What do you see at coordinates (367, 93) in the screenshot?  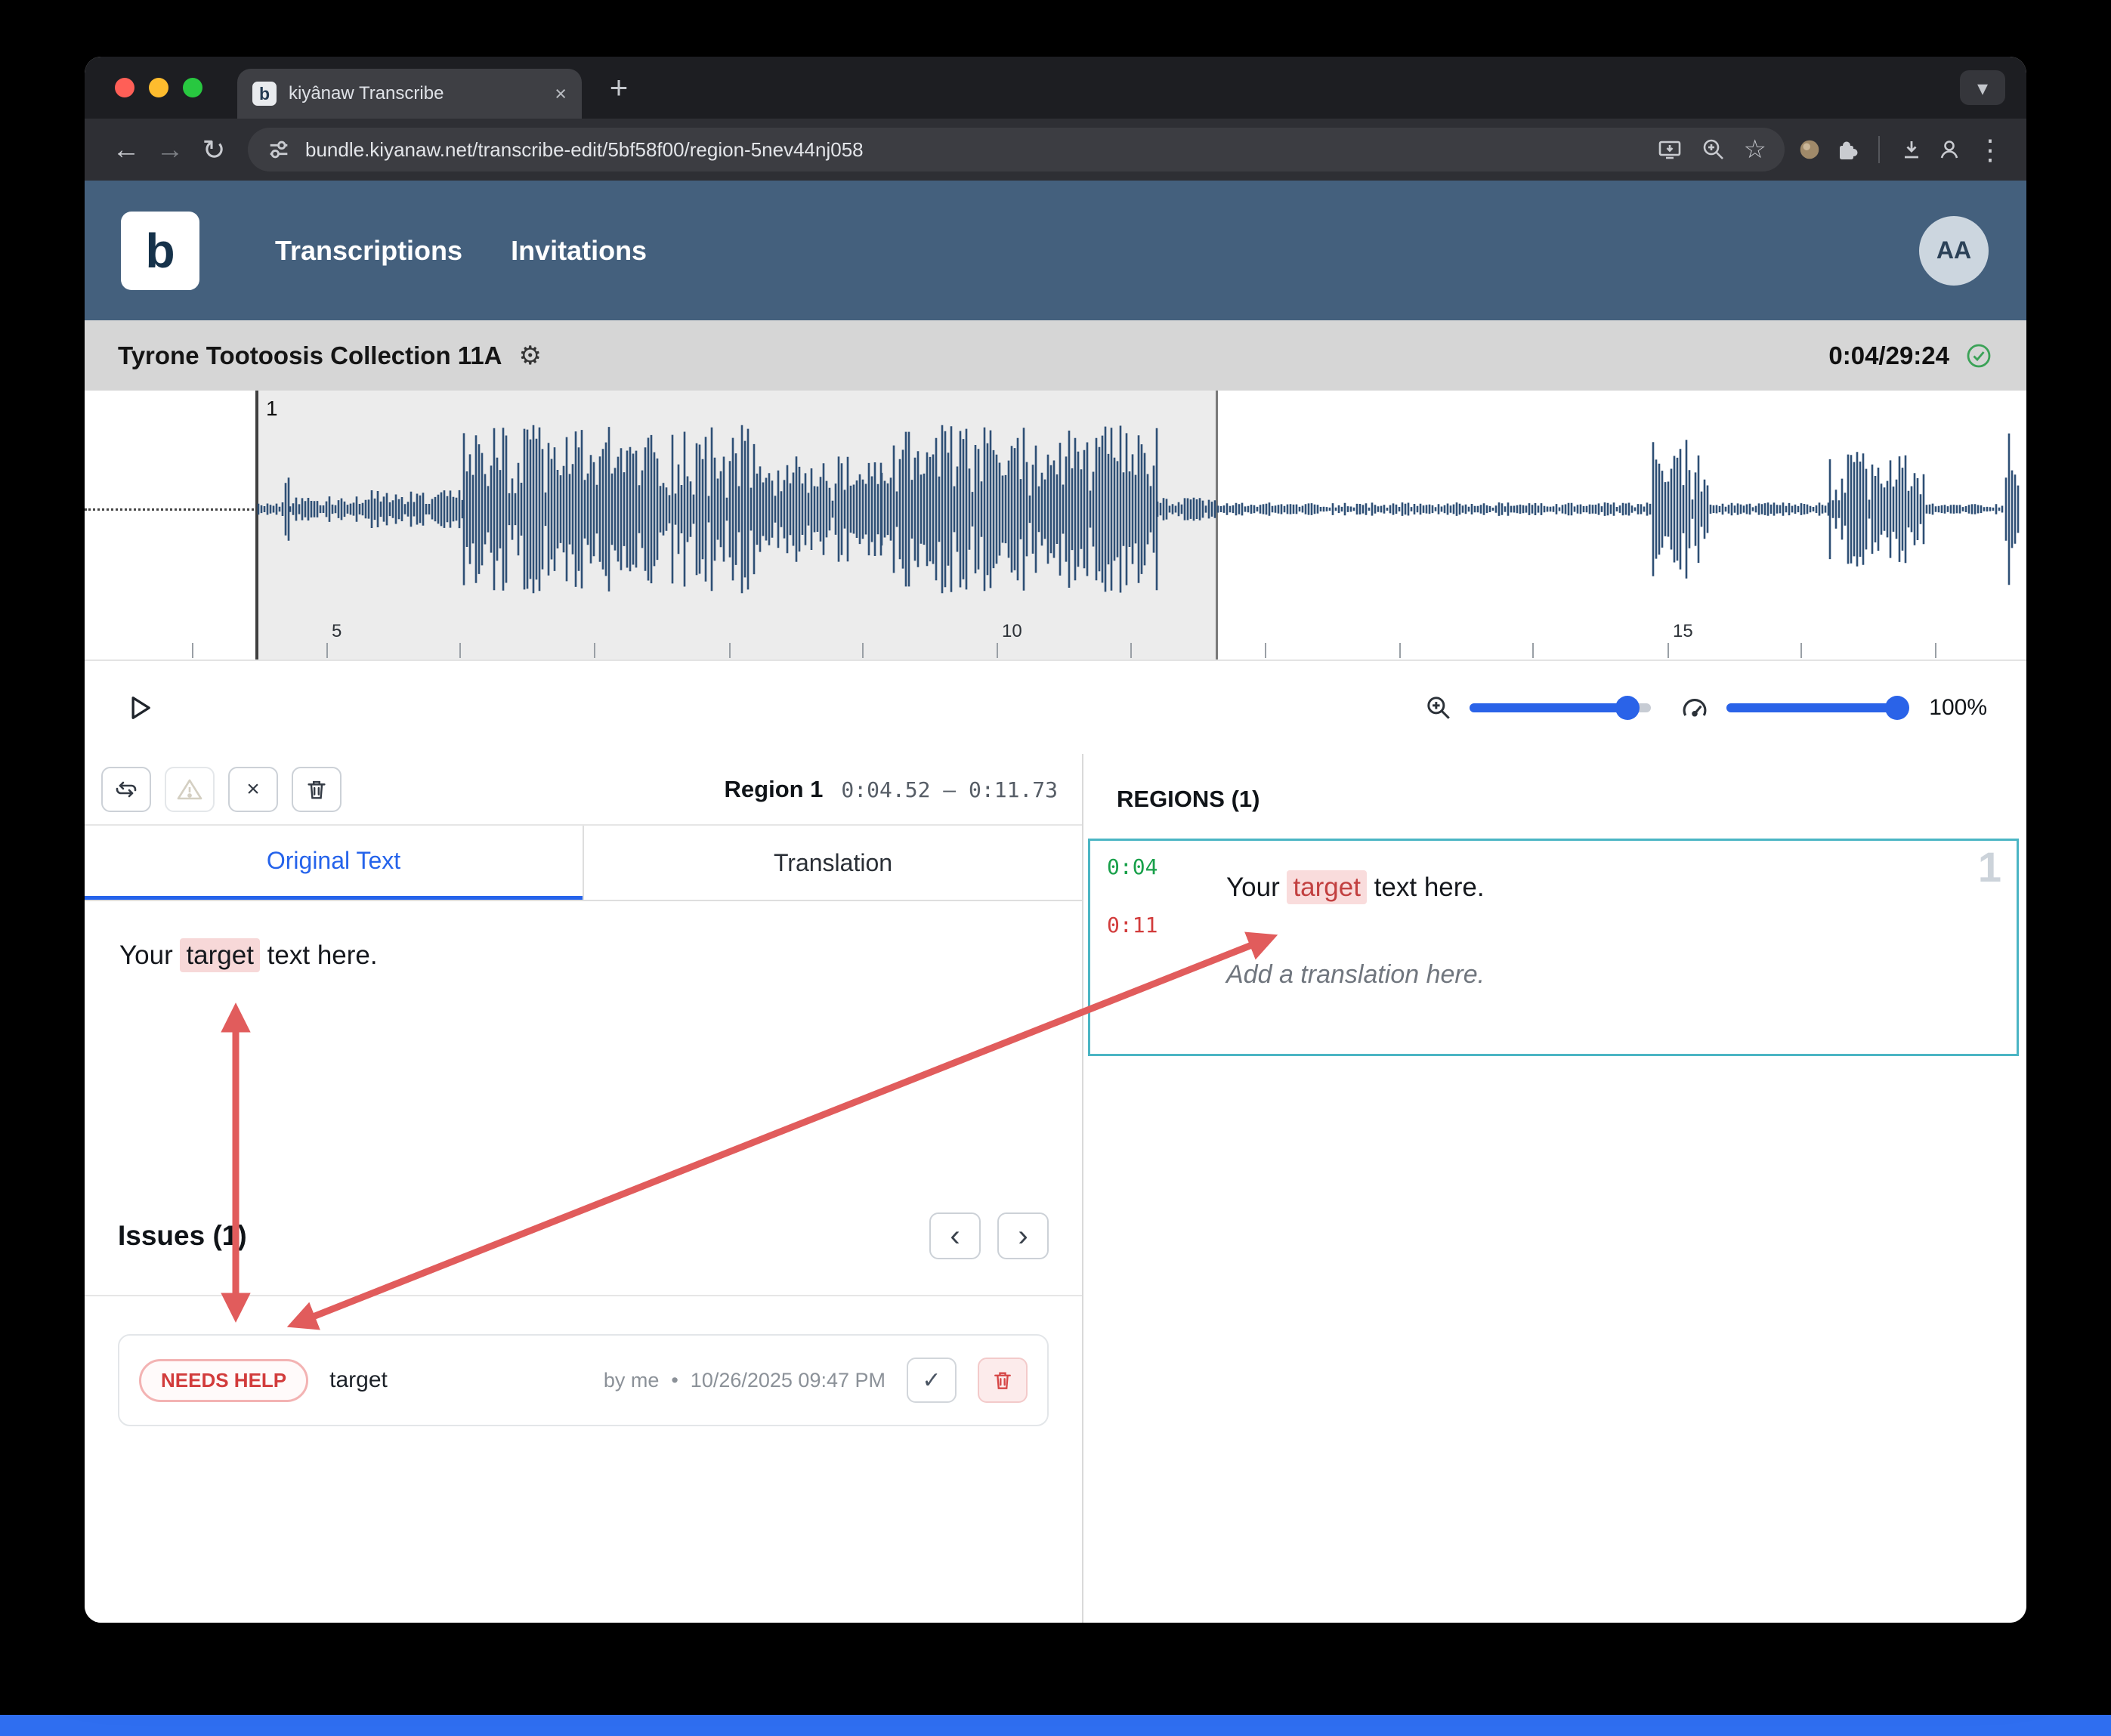 I see `tab-title: kiyânaw Transcribe` at bounding box center [367, 93].